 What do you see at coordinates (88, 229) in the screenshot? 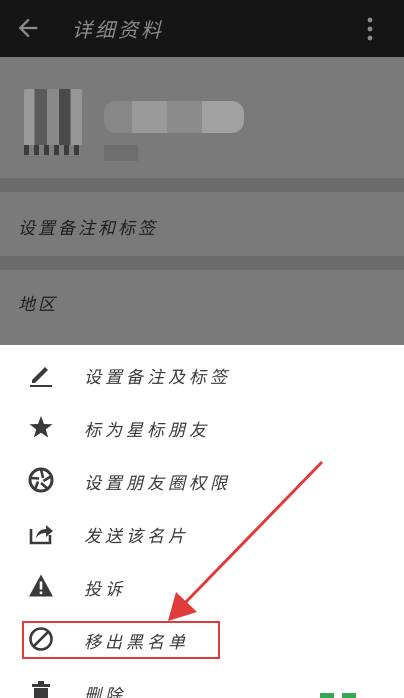
I see `remark-row-label: 设置备注和标签` at bounding box center [88, 229].